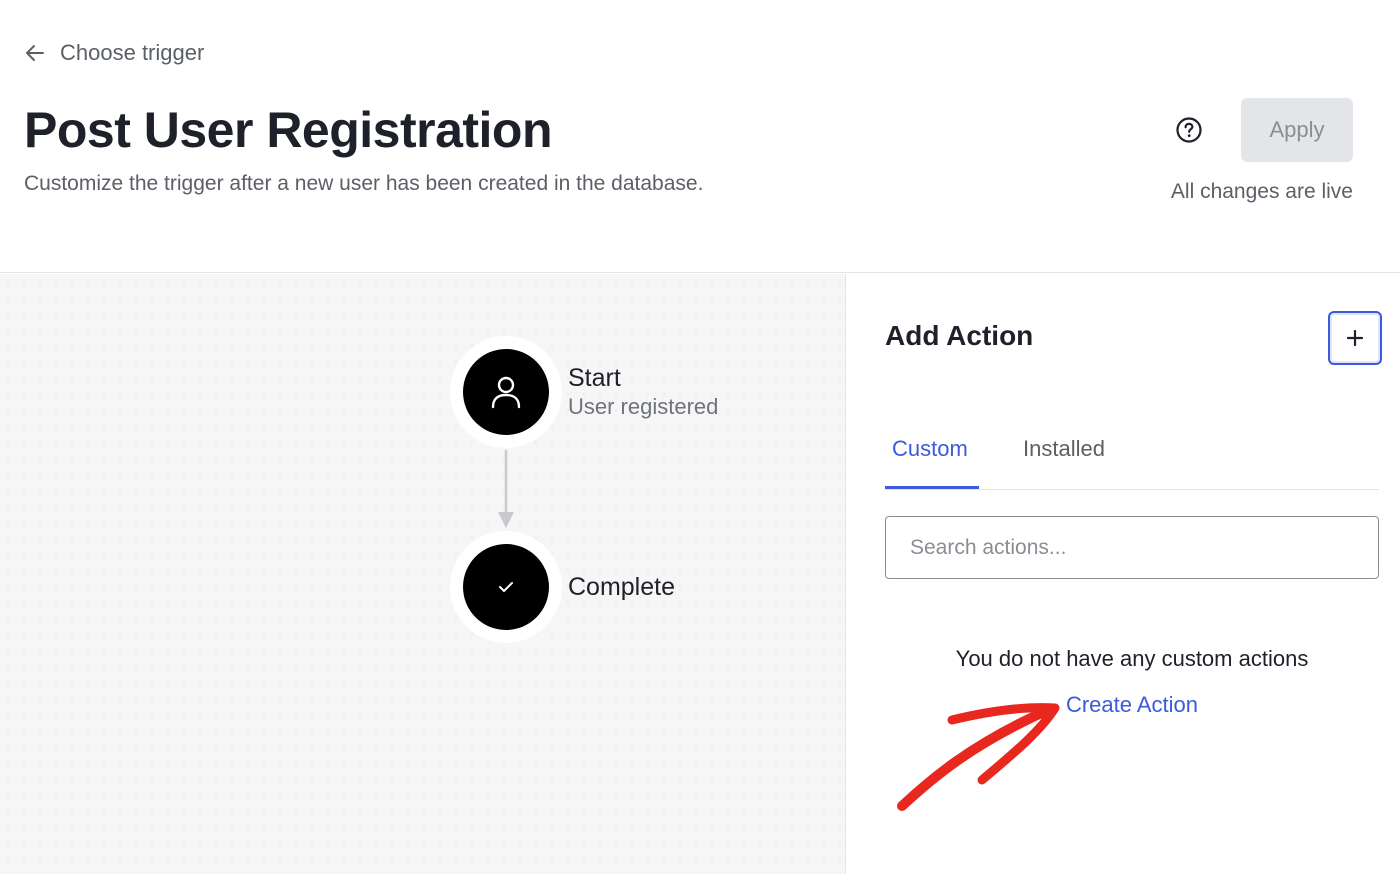 The height and width of the screenshot is (874, 1400). I want to click on user-icon, so click(506, 392).